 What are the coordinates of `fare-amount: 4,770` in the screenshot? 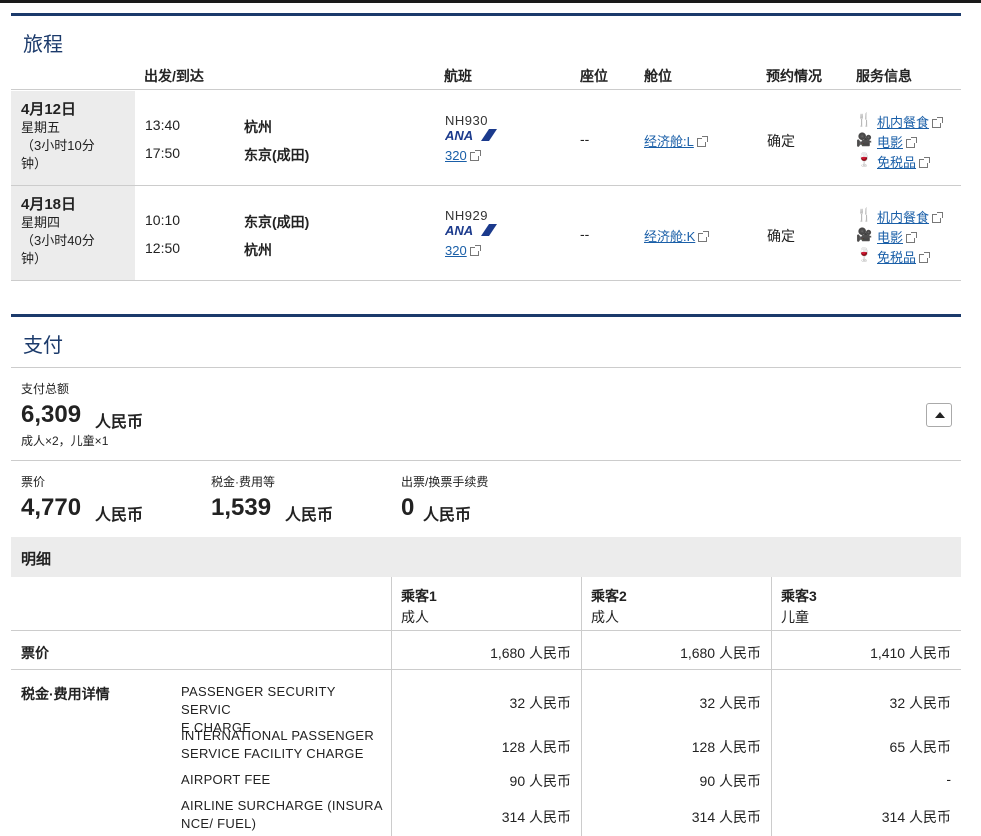 It's located at (51, 507).